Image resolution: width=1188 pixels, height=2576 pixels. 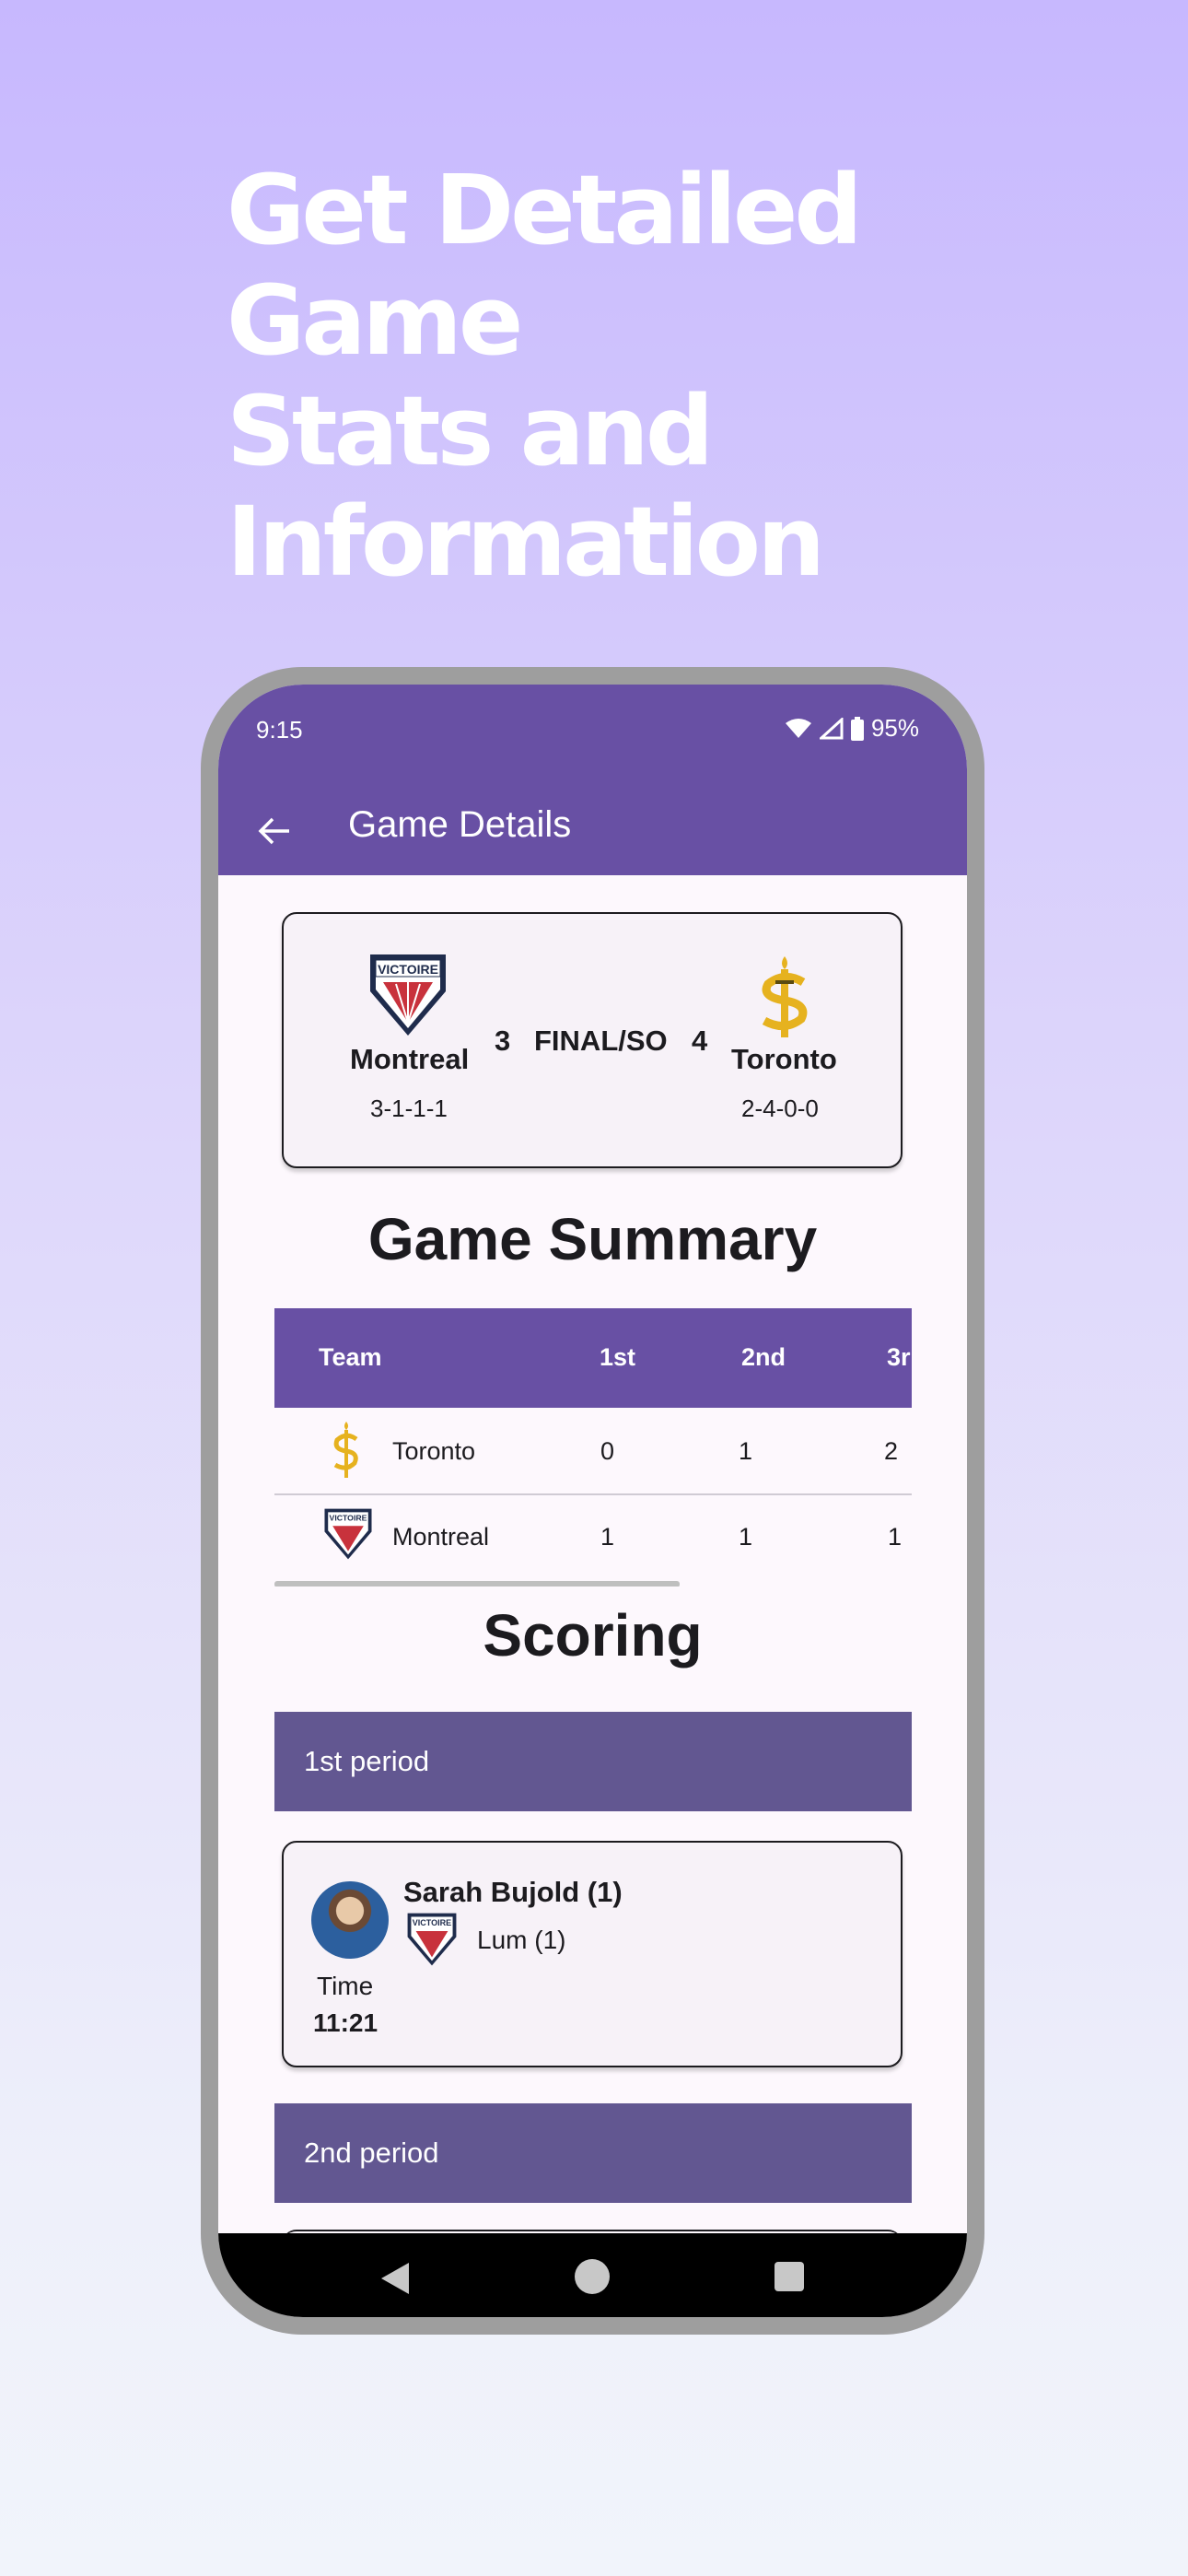 What do you see at coordinates (607, 1451) in the screenshot?
I see `row-period-1: 0` at bounding box center [607, 1451].